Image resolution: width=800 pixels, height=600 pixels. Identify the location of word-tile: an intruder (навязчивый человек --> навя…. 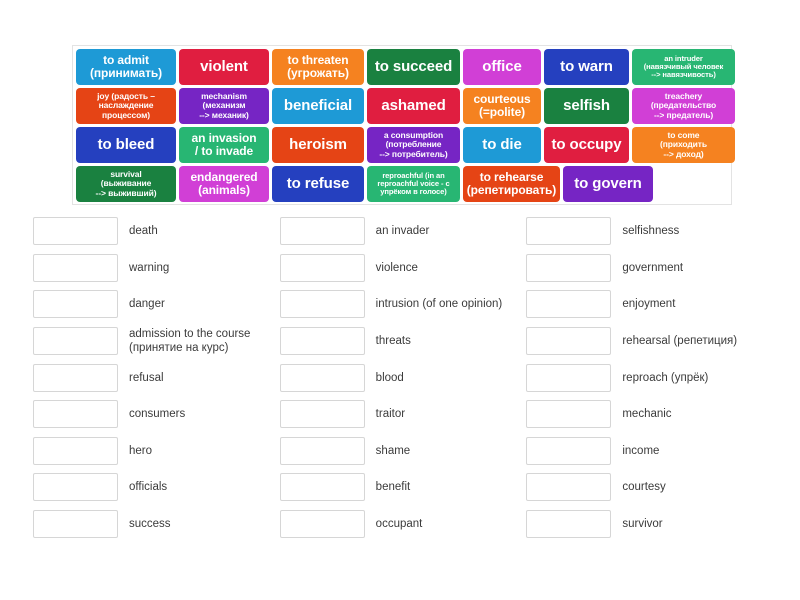
(683, 67).